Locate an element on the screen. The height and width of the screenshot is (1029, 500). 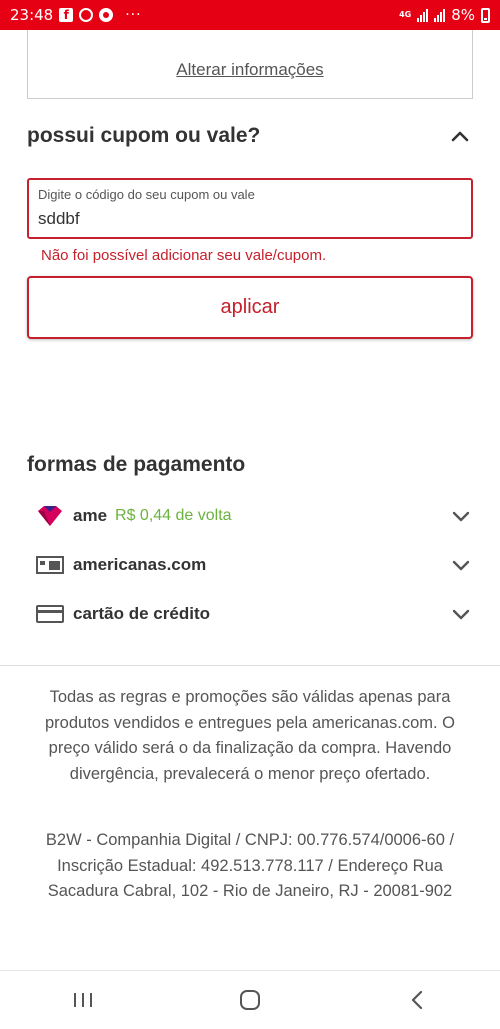
voucher-card-icon is located at coordinates (50, 565).